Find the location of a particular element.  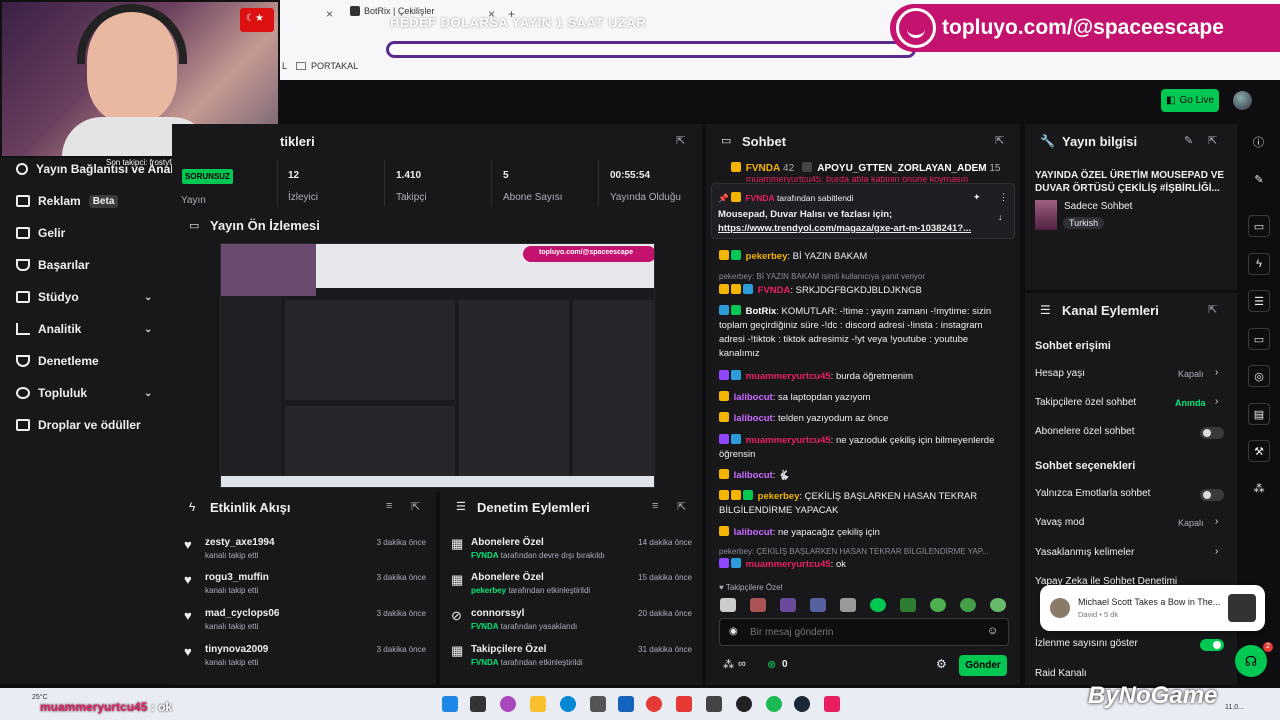

chat-user: FVNDA is located at coordinates (774, 290).